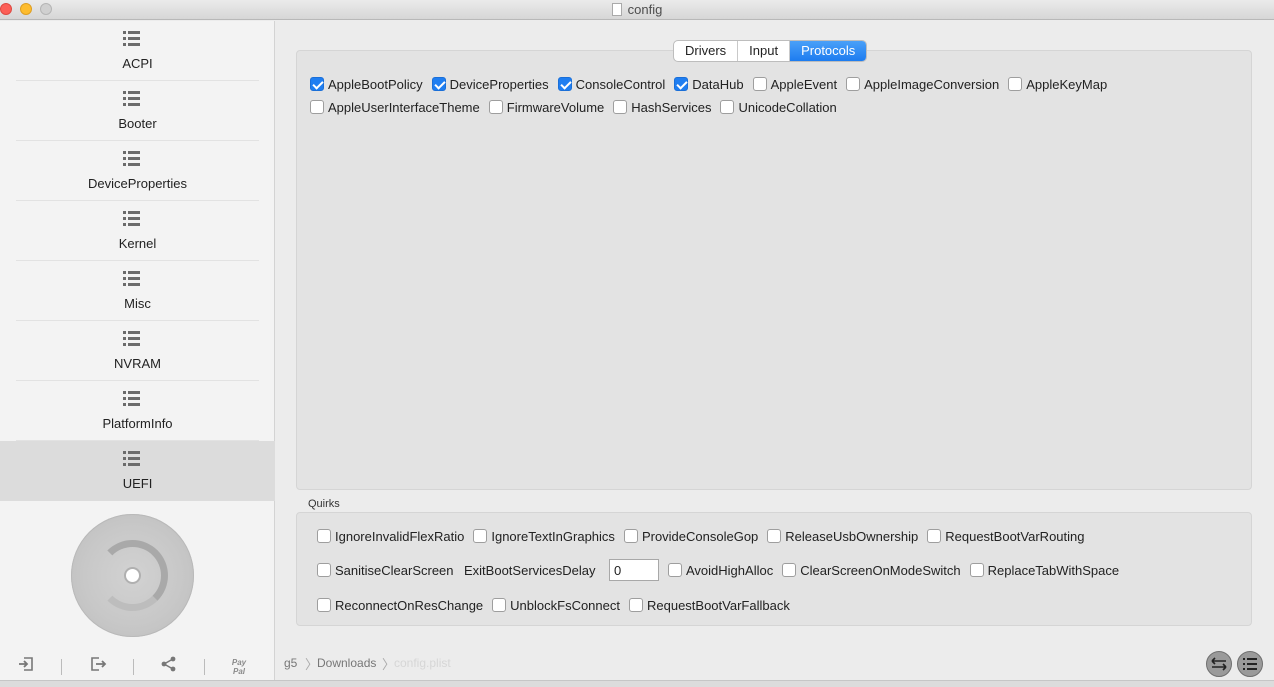 The height and width of the screenshot is (687, 1274). What do you see at coordinates (422, 663) in the screenshot?
I see `path-item-current: config.plist` at bounding box center [422, 663].